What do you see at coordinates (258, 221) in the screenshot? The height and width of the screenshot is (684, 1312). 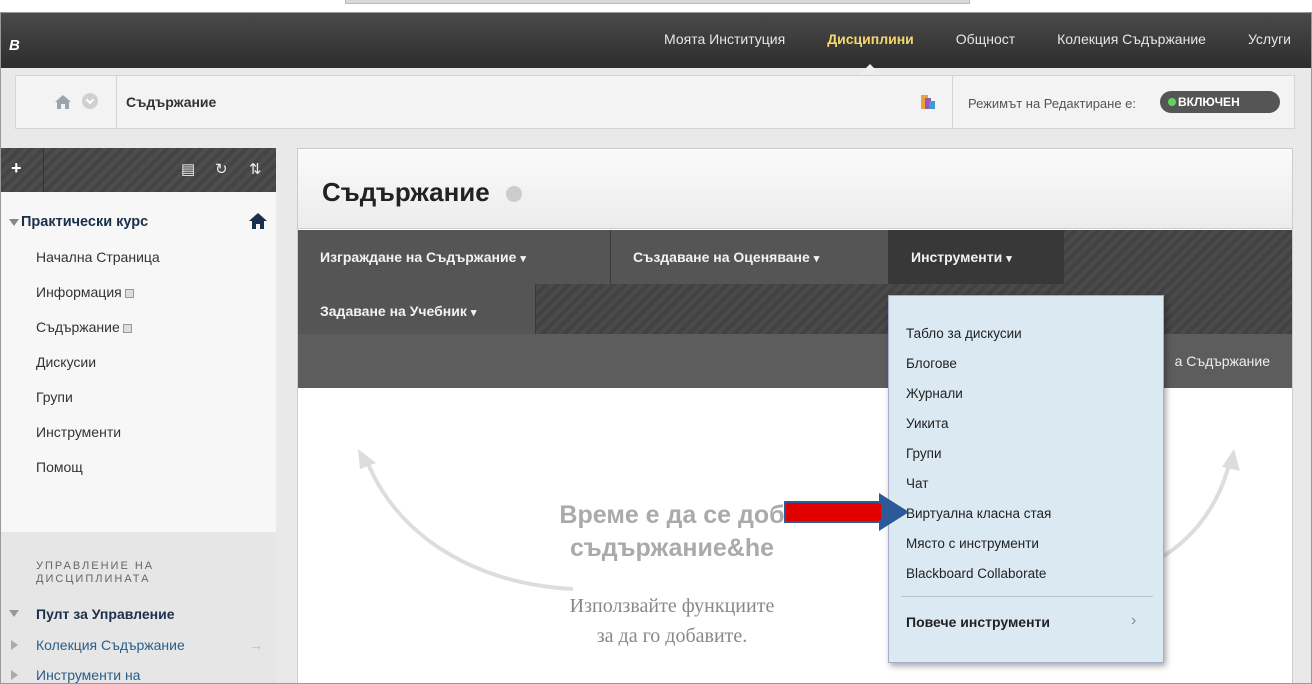 I see `course-home-icon` at bounding box center [258, 221].